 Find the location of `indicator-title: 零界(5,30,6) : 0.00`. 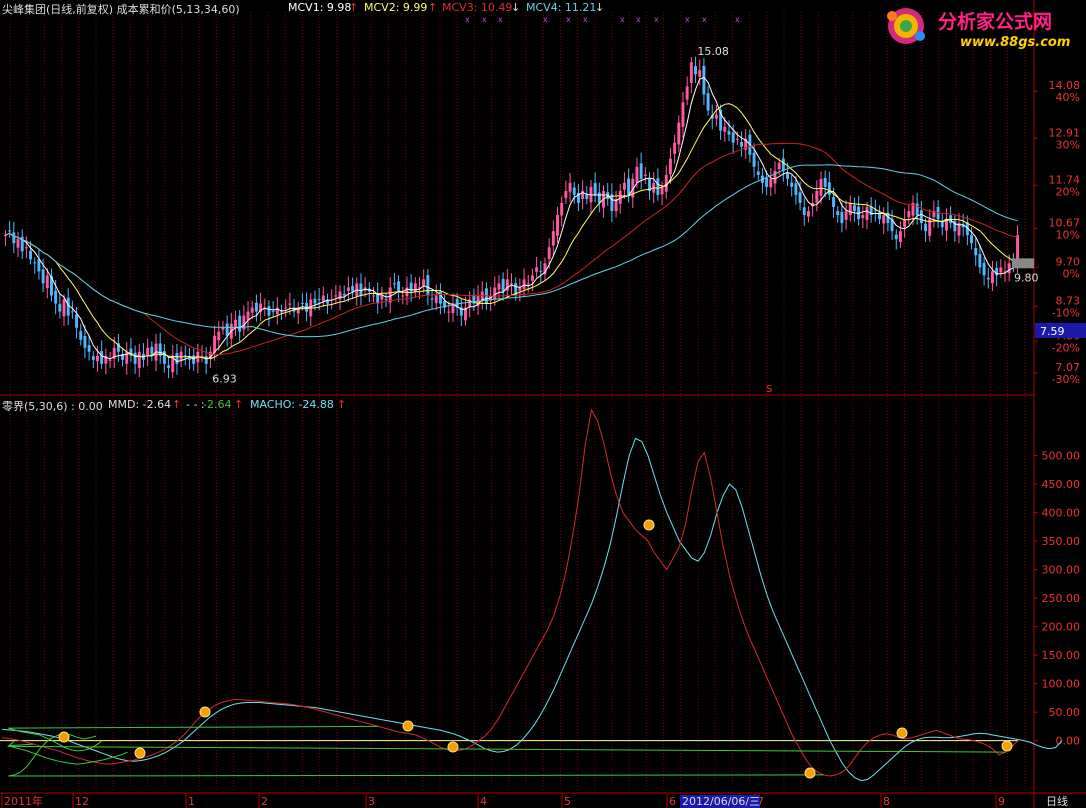

indicator-title: 零界(5,30,6) : 0.00 is located at coordinates (52, 406).